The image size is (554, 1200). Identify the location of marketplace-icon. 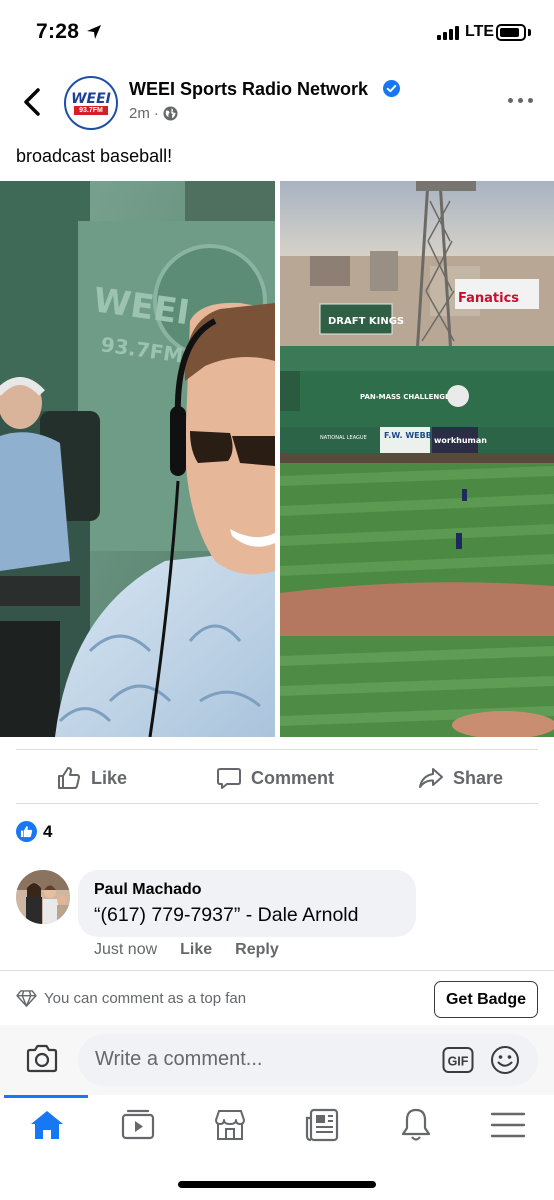
(230, 1125).